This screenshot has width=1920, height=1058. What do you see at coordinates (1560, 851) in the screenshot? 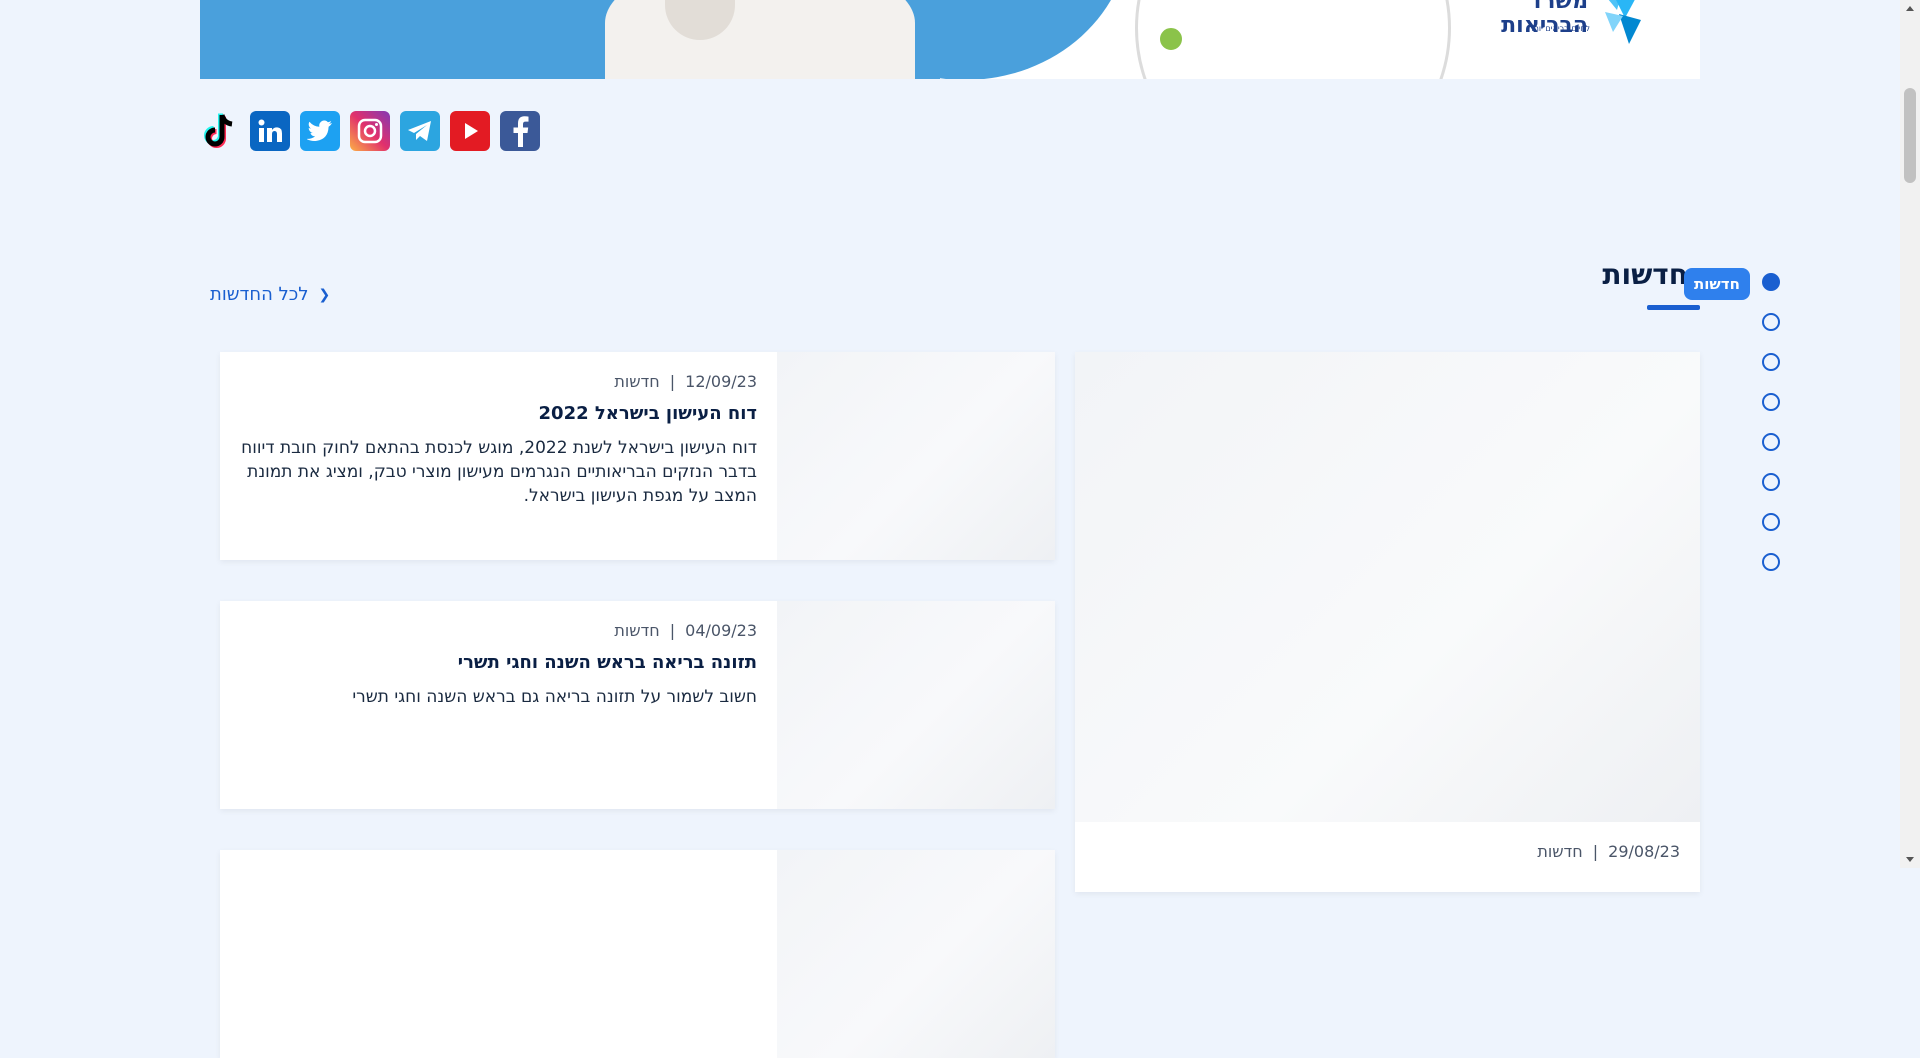
I see `featured-news-category: חדשות` at bounding box center [1560, 851].